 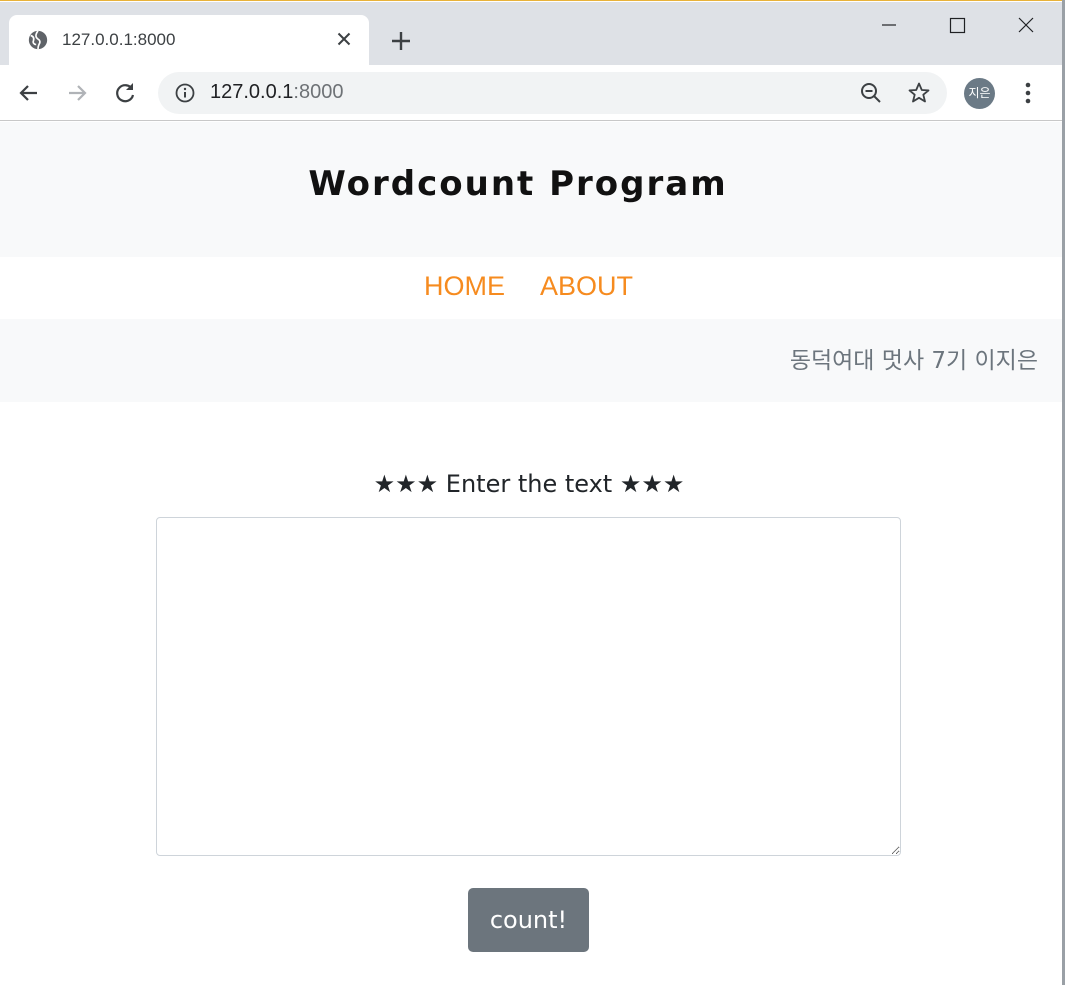 I want to click on count-button: count!, so click(x=528, y=920).